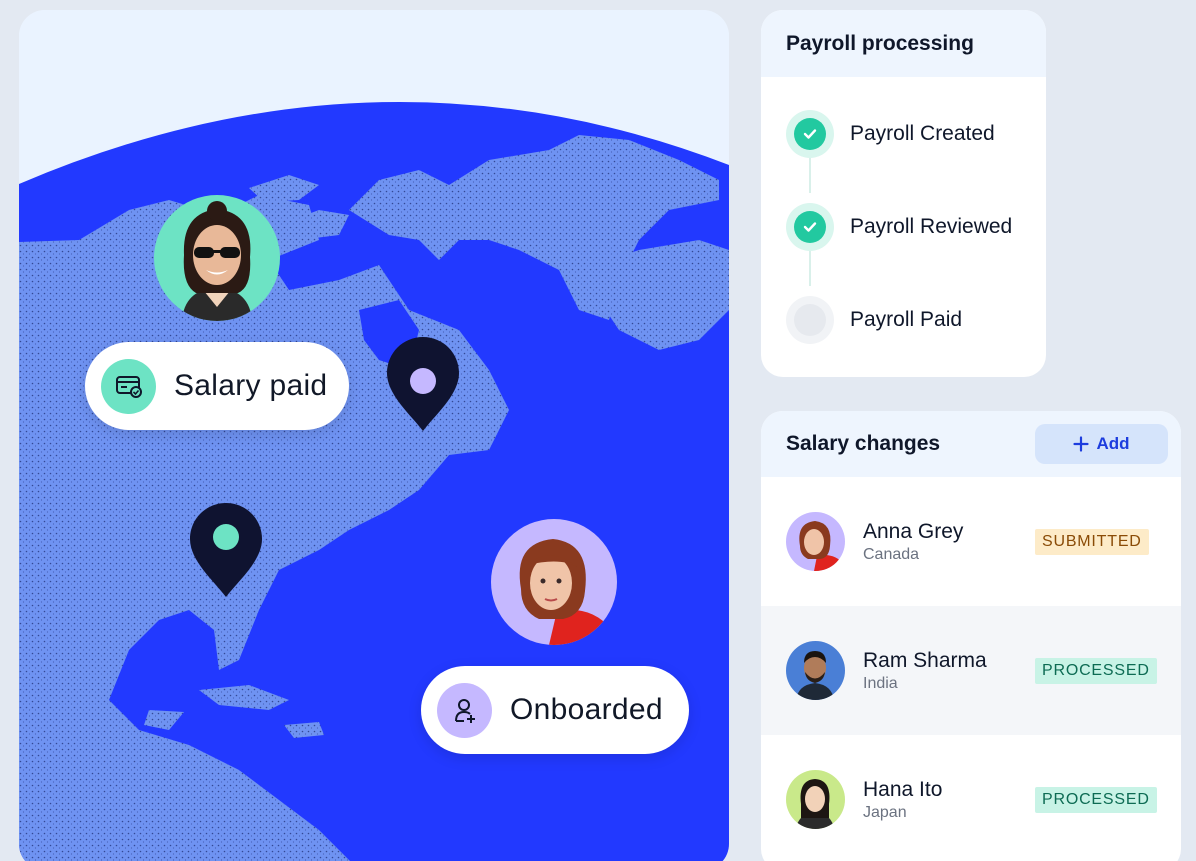 The height and width of the screenshot is (861, 1196). Describe the element at coordinates (913, 531) in the screenshot. I see `employee-name: Anna Grey` at that location.